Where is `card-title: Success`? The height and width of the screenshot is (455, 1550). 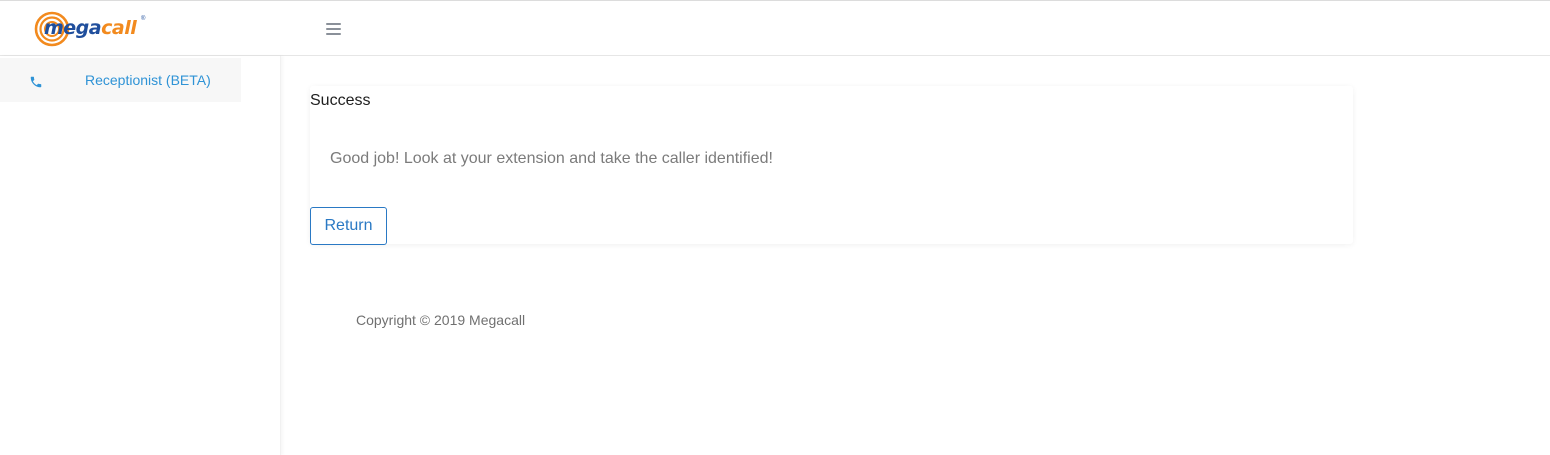 card-title: Success is located at coordinates (340, 100).